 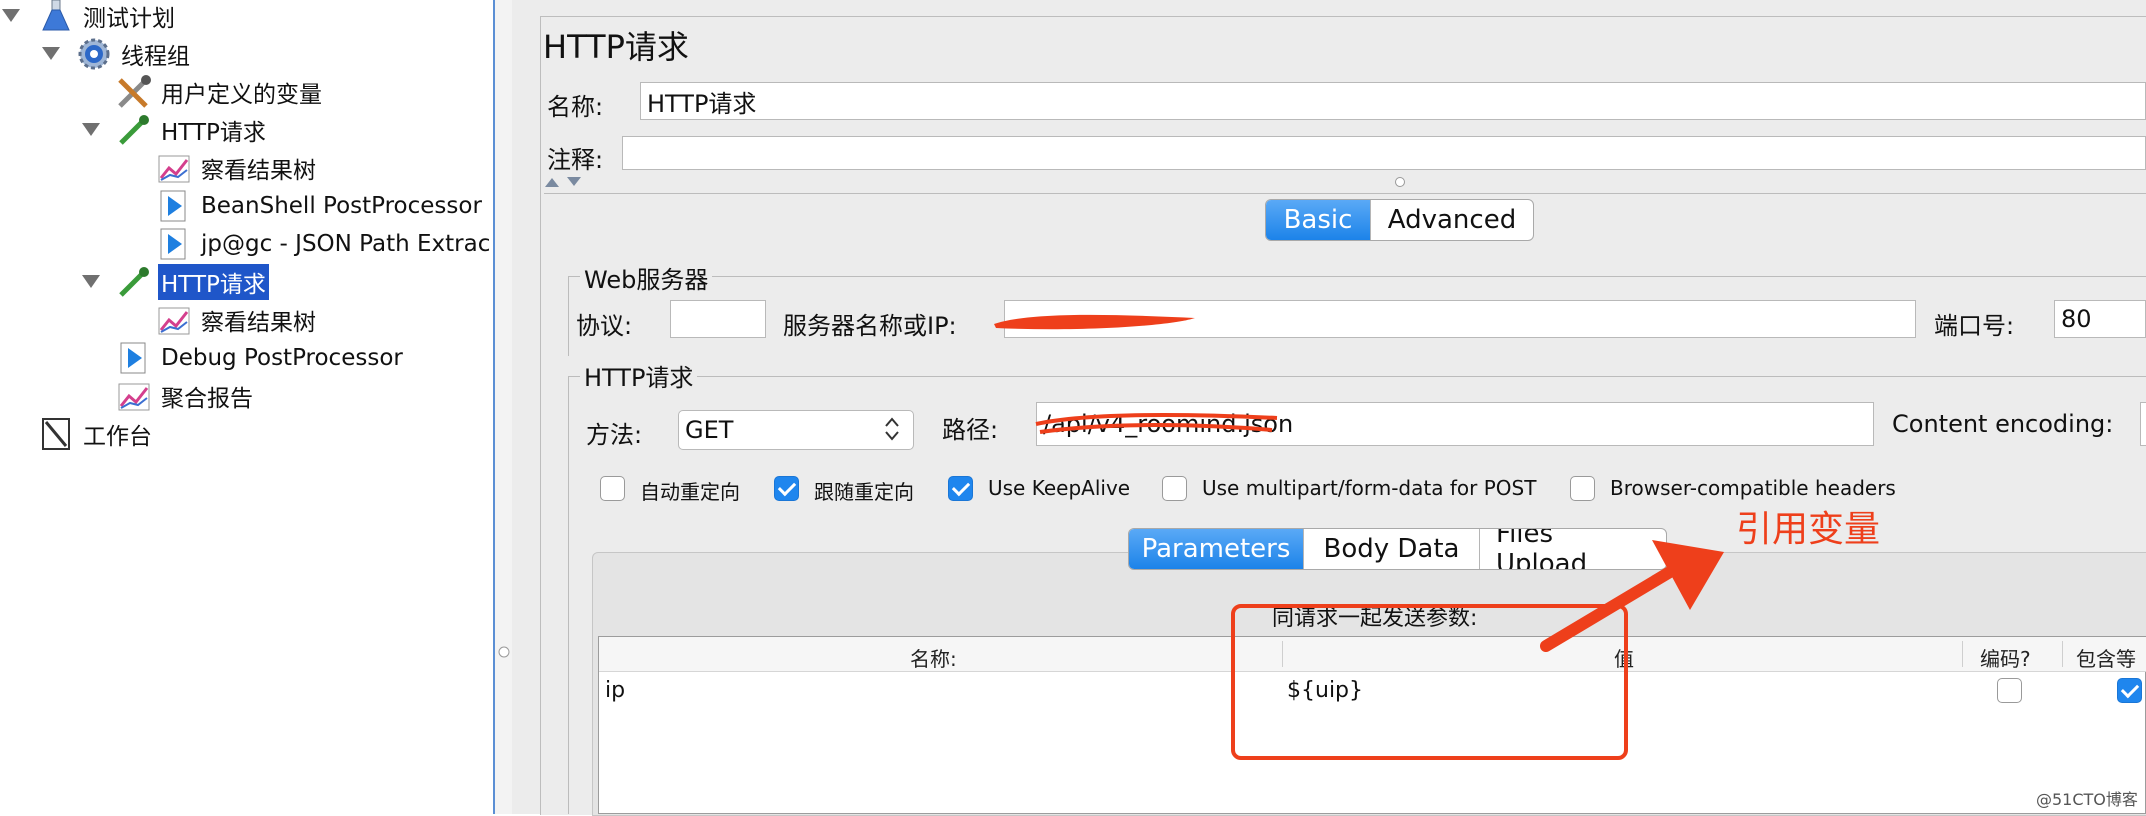 What do you see at coordinates (117, 437) in the screenshot?
I see `tree-node-label: 工作台` at bounding box center [117, 437].